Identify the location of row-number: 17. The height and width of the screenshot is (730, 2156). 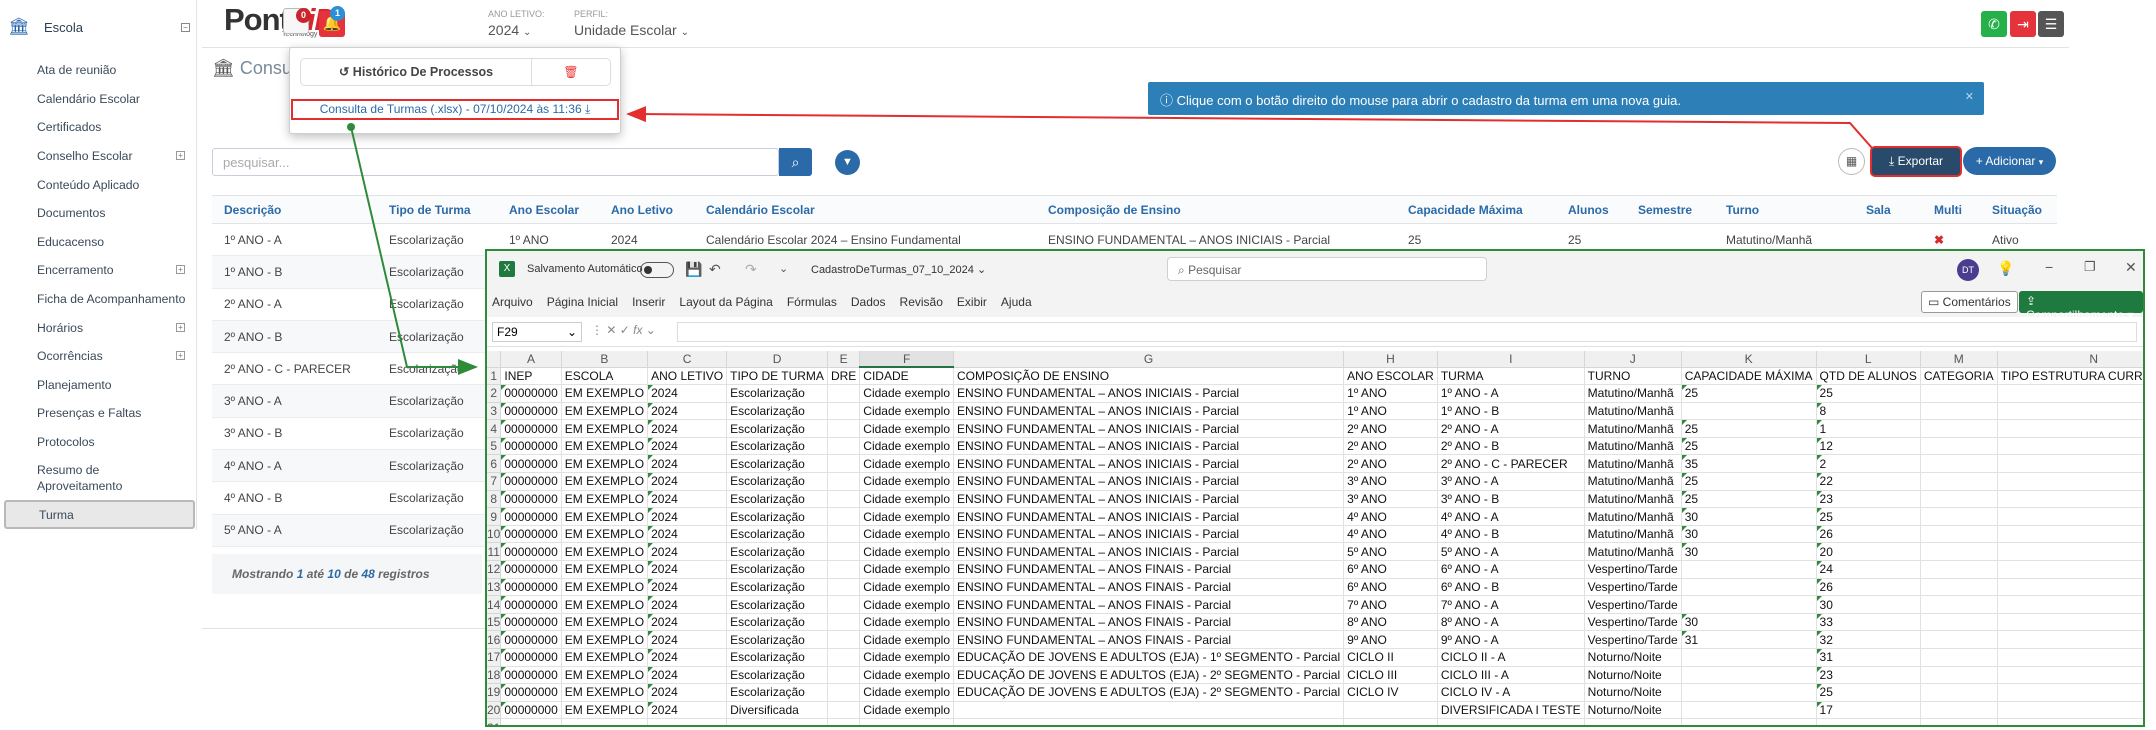
(494, 657).